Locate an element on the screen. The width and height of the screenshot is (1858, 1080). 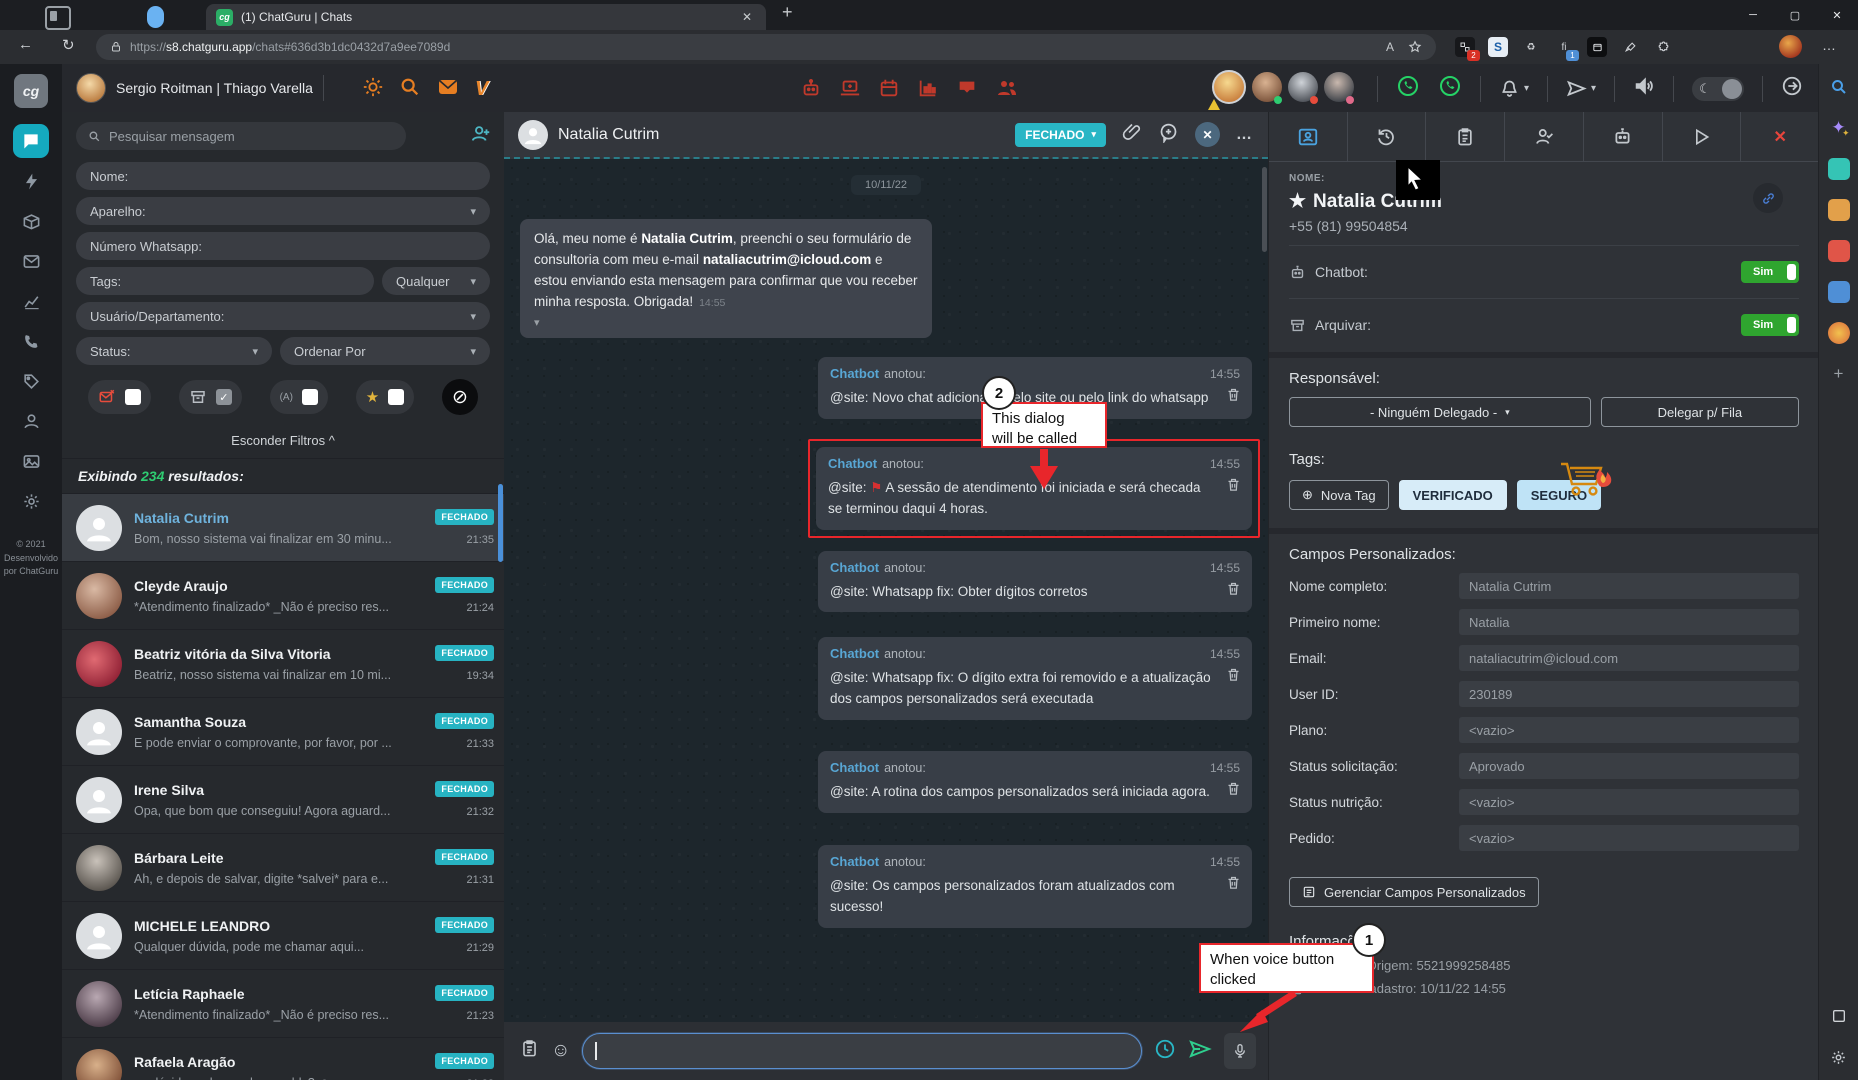
filter-aparelho: Aparelho: ▾ is located at coordinates (283, 211).